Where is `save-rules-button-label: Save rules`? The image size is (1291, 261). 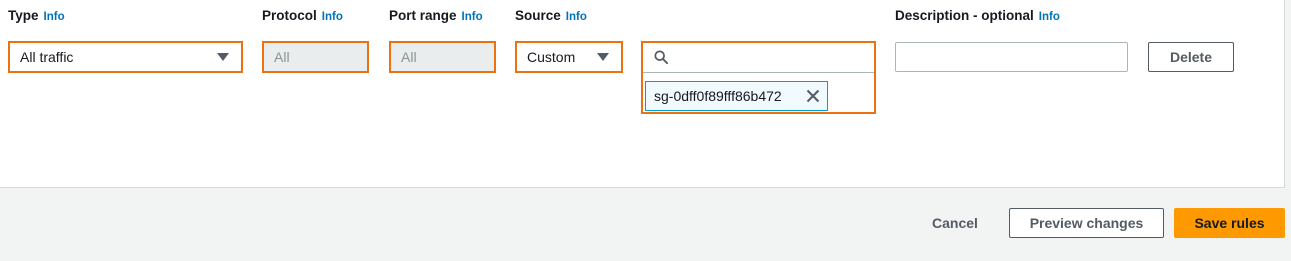
save-rules-button-label: Save rules is located at coordinates (1229, 223).